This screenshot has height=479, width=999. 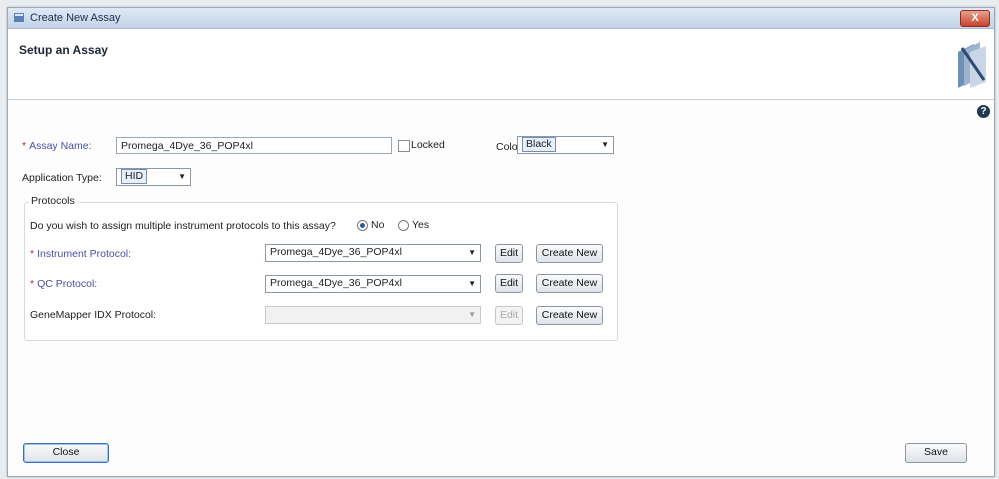 What do you see at coordinates (67, 284) in the screenshot?
I see `qc-protocol-label-text: QC Protocol:` at bounding box center [67, 284].